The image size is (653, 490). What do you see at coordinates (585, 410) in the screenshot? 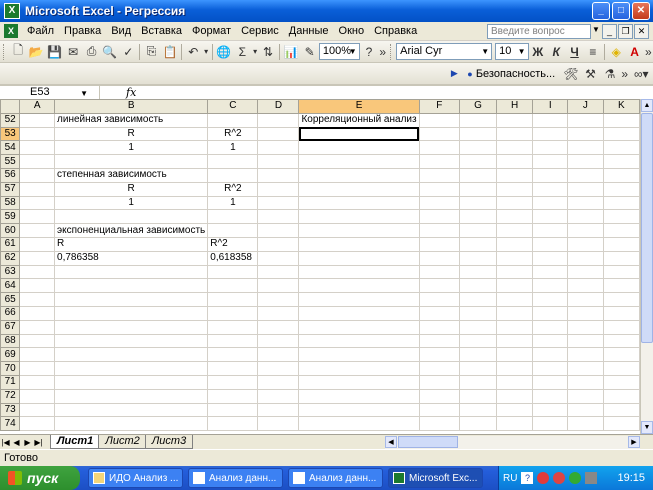
I see `cell-j73` at bounding box center [585, 410].